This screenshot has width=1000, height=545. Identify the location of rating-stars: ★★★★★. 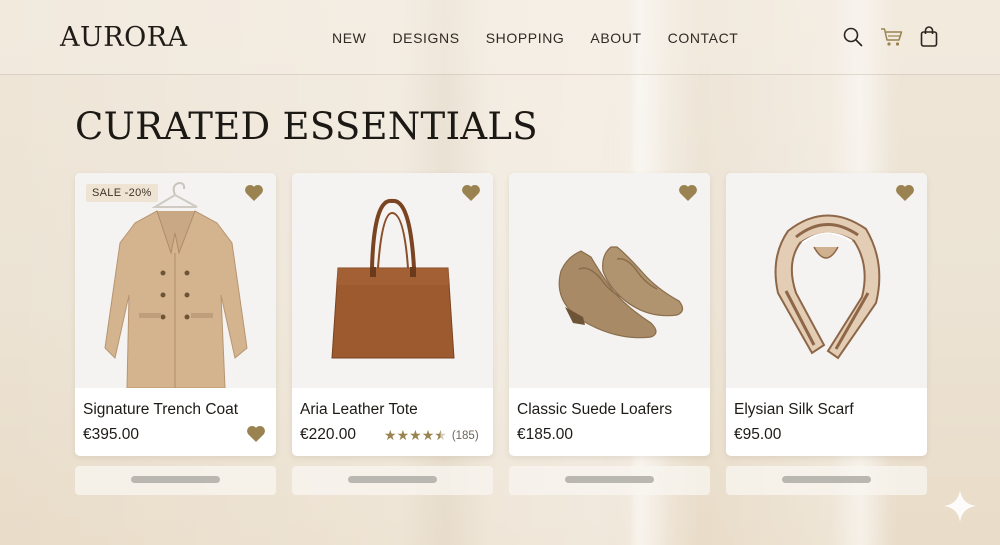
(415, 435).